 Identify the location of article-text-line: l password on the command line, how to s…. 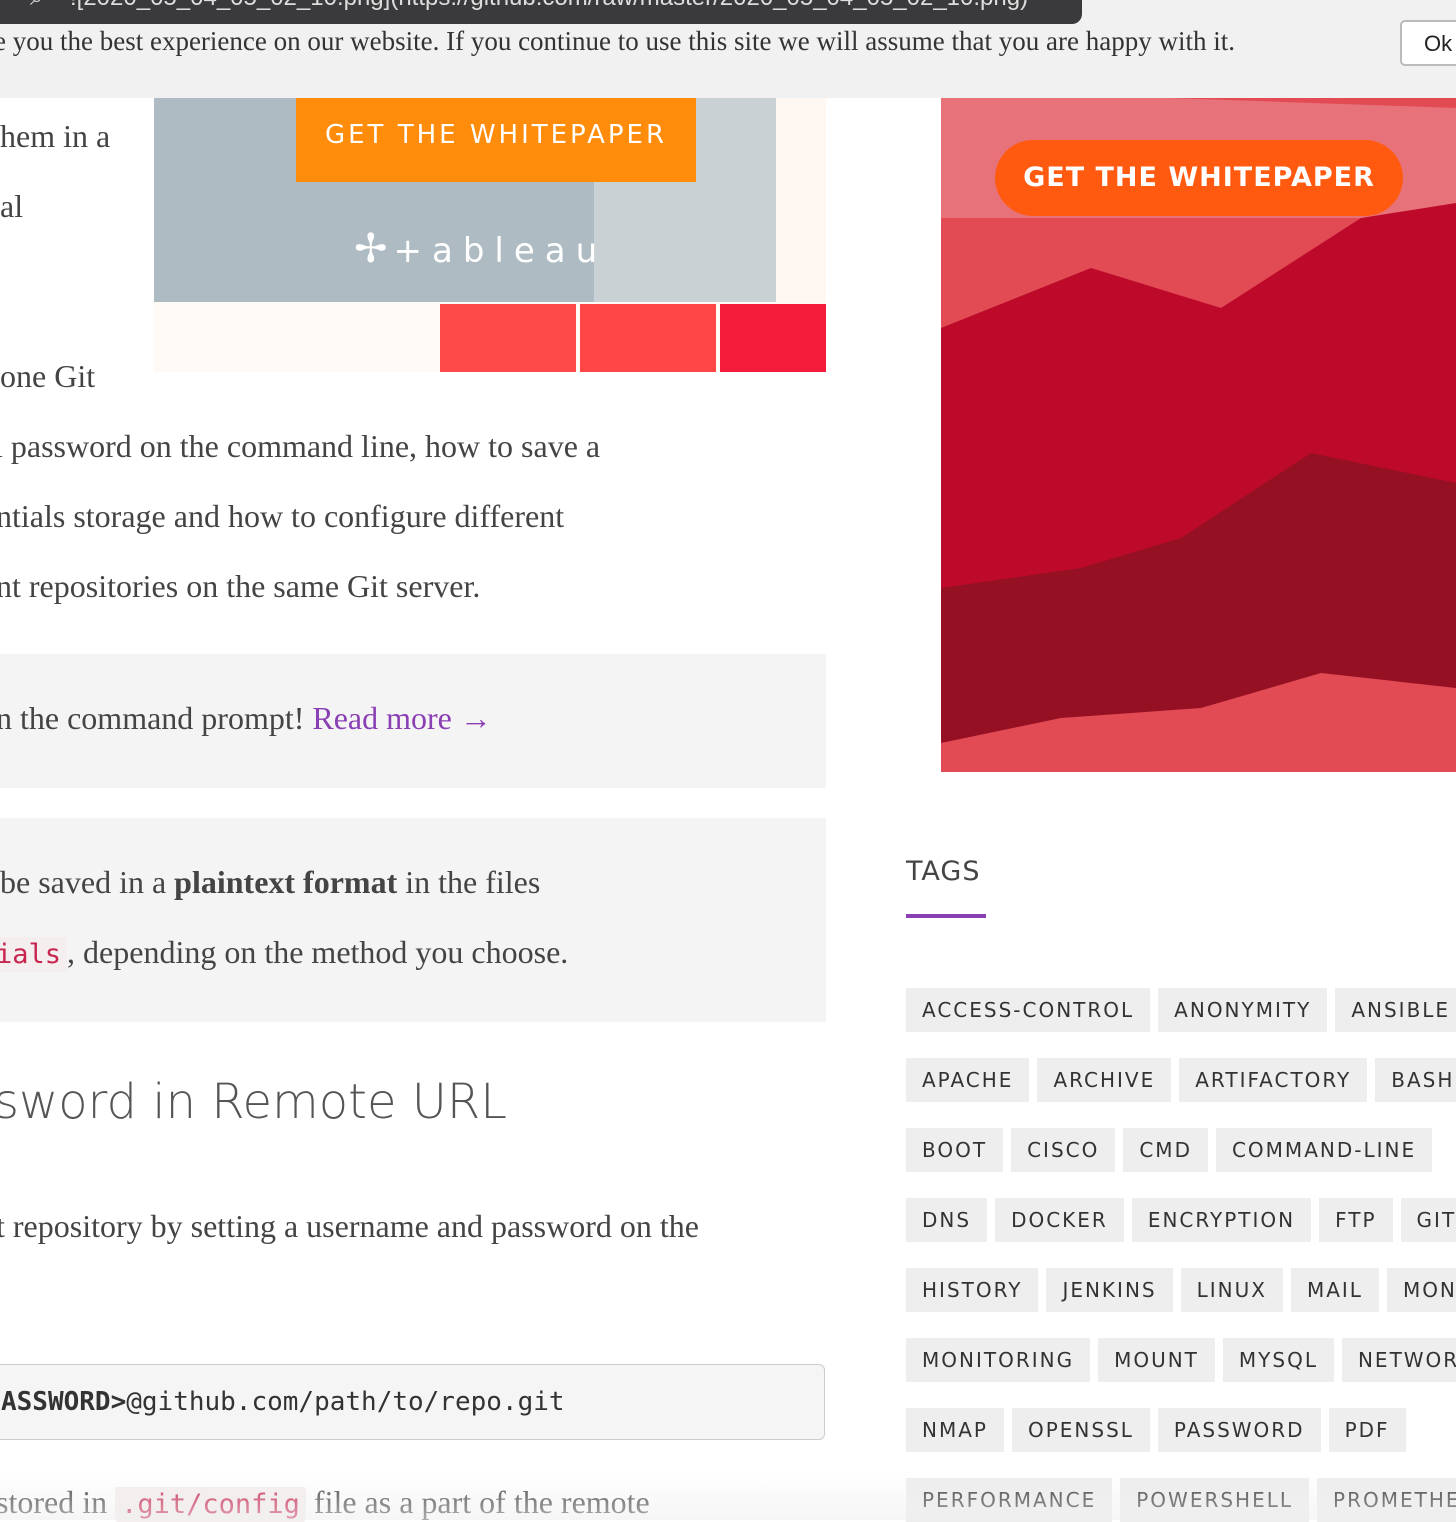
(300, 446).